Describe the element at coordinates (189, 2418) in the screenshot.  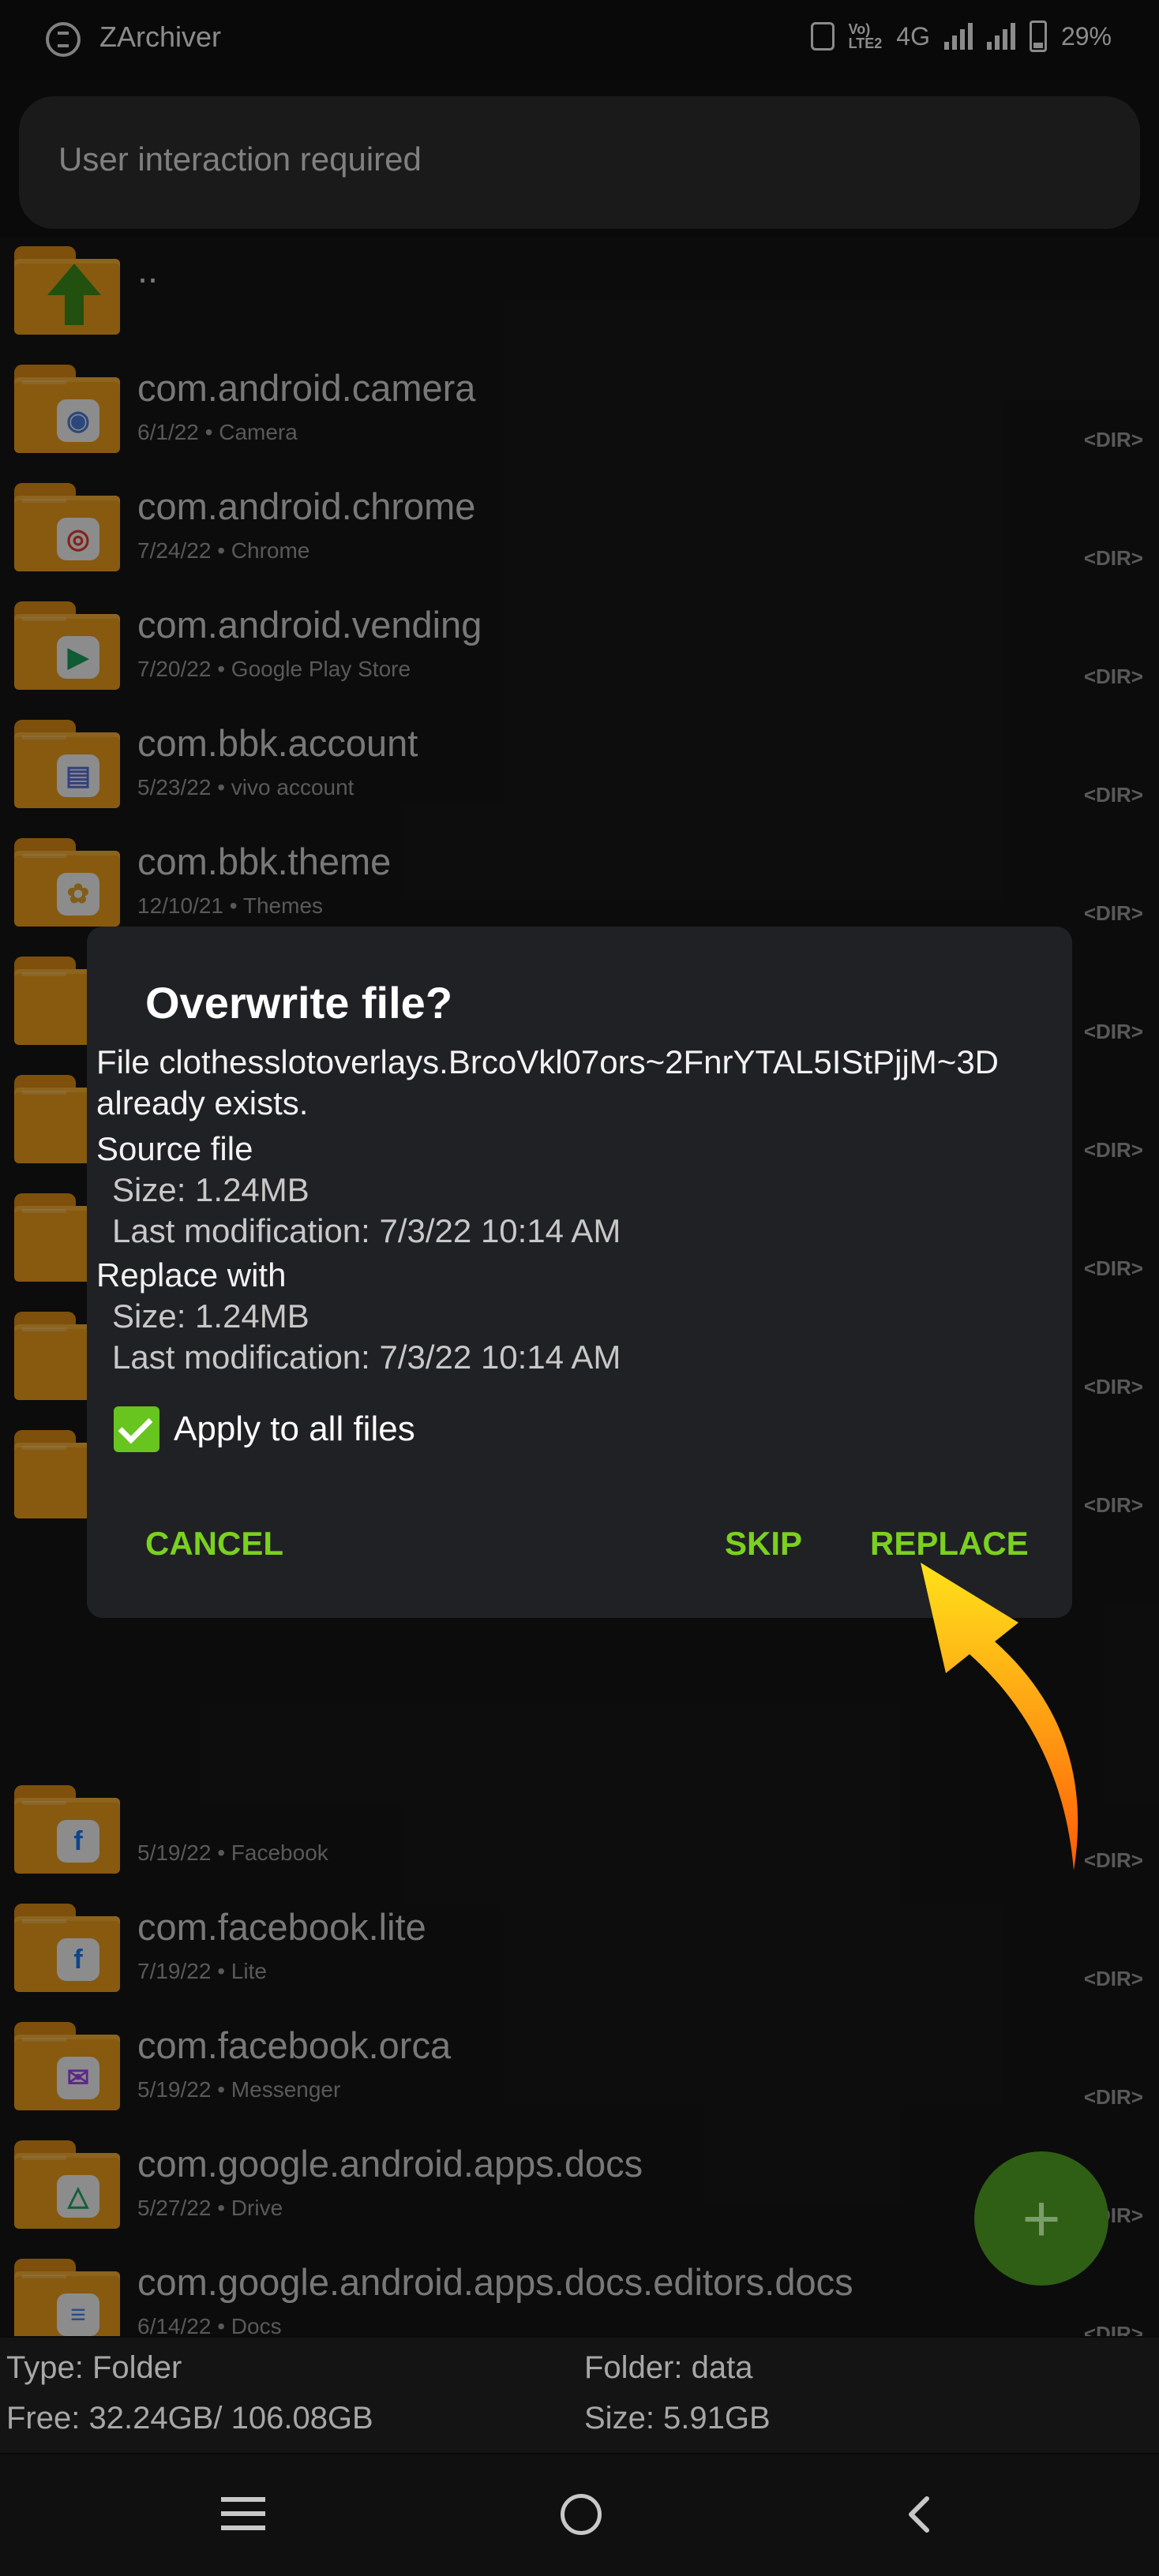
I see `info-free: Free: 32.24GB/ 106.08GB` at that location.